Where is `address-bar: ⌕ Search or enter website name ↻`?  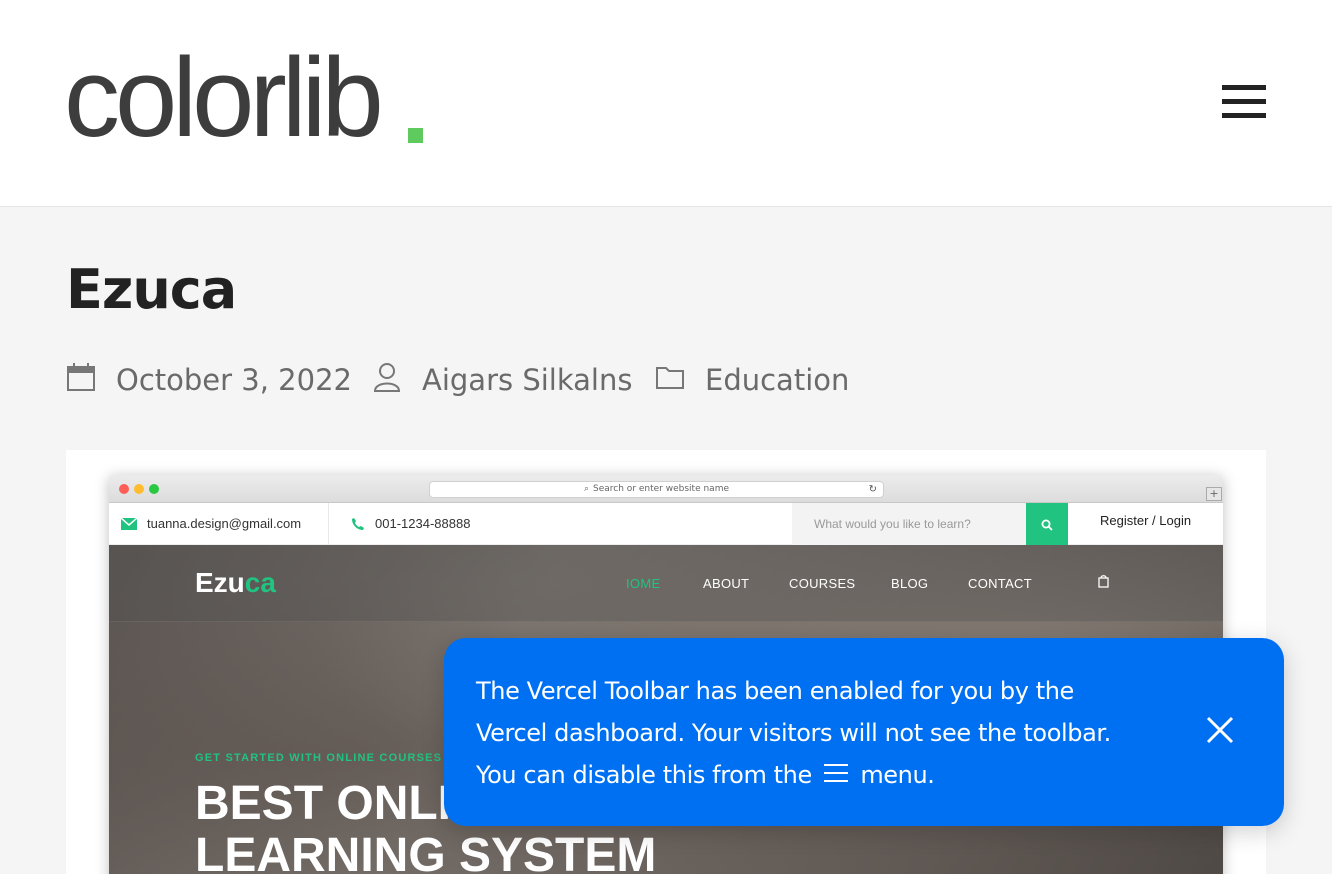 address-bar: ⌕ Search or enter website name ↻ is located at coordinates (656, 489).